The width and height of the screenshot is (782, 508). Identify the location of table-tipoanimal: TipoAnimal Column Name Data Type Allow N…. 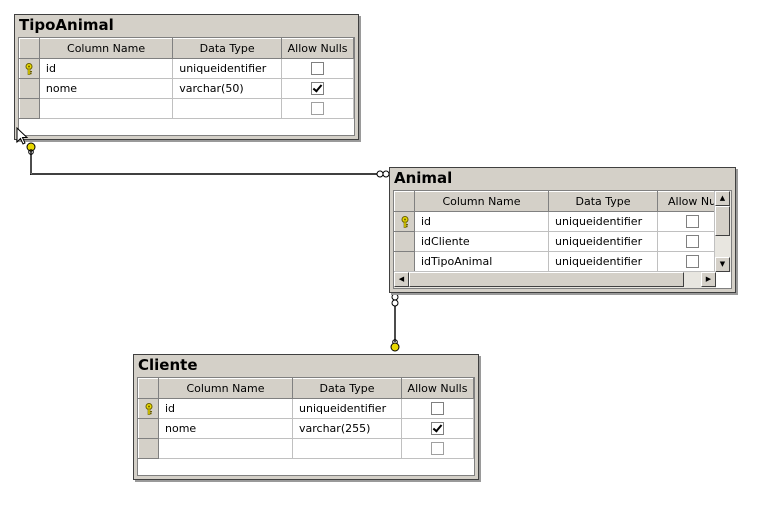
(186, 77).